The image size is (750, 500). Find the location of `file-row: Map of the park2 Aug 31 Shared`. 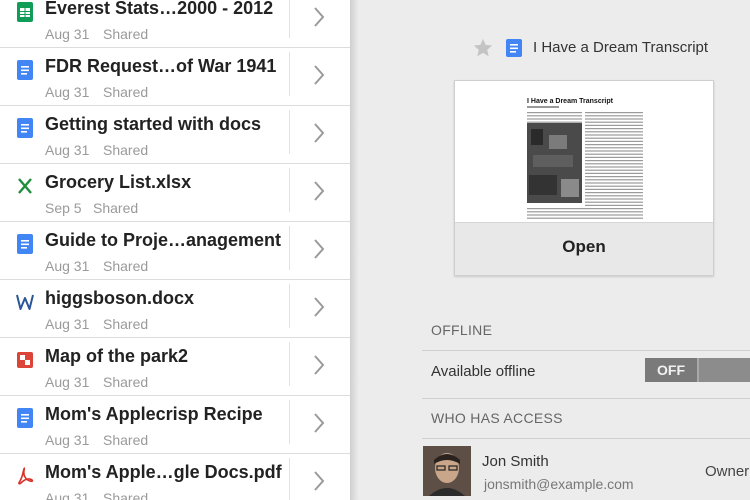

file-row: Map of the park2 Aug 31 Shared is located at coordinates (175, 367).